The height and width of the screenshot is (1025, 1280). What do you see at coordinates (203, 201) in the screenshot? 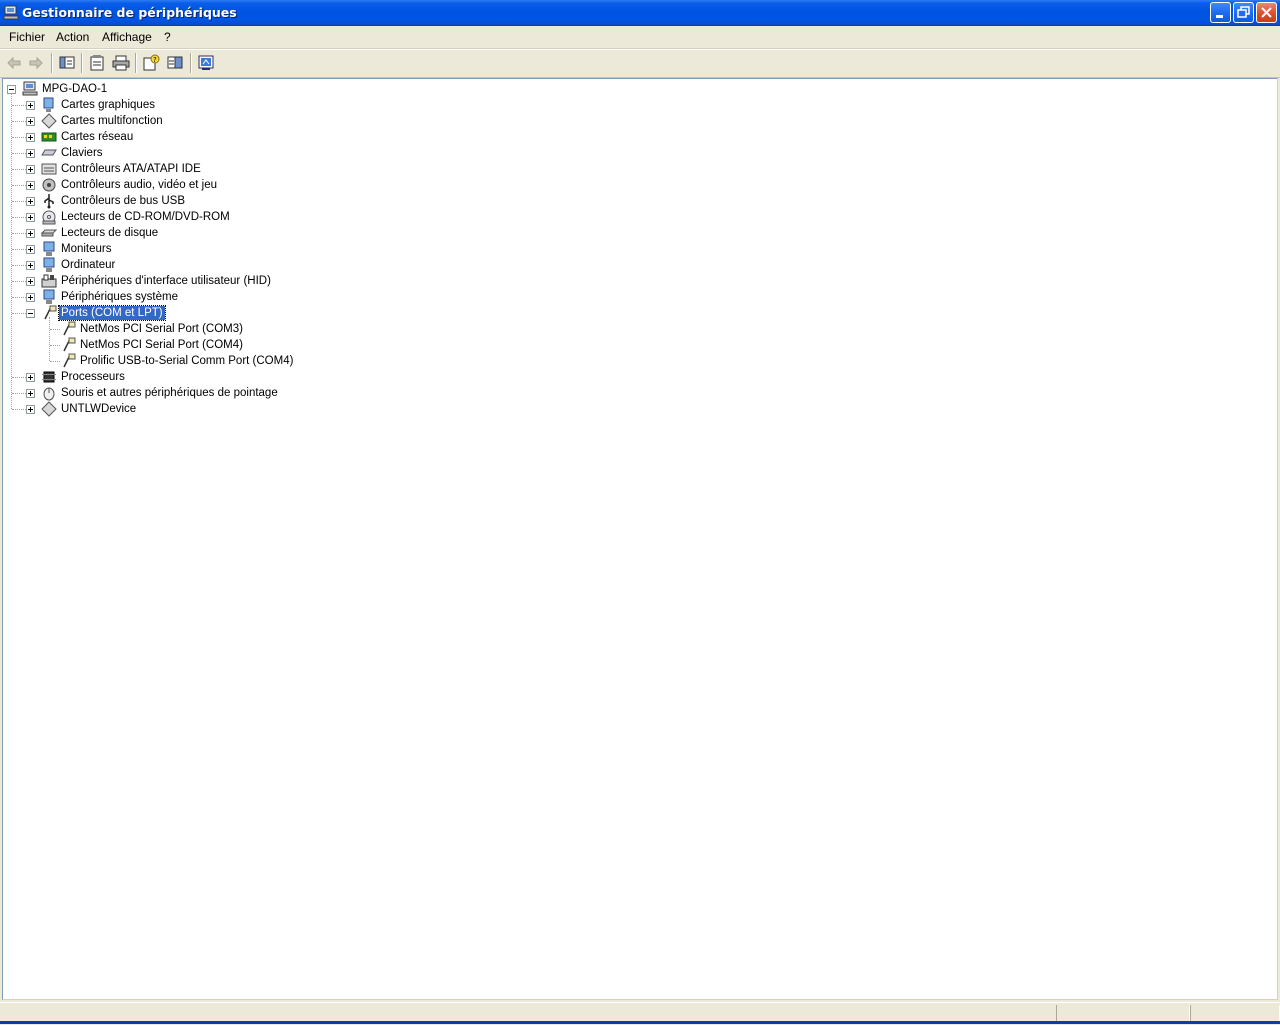
I see `tree-category: Contrôleurs de bus USB` at bounding box center [203, 201].